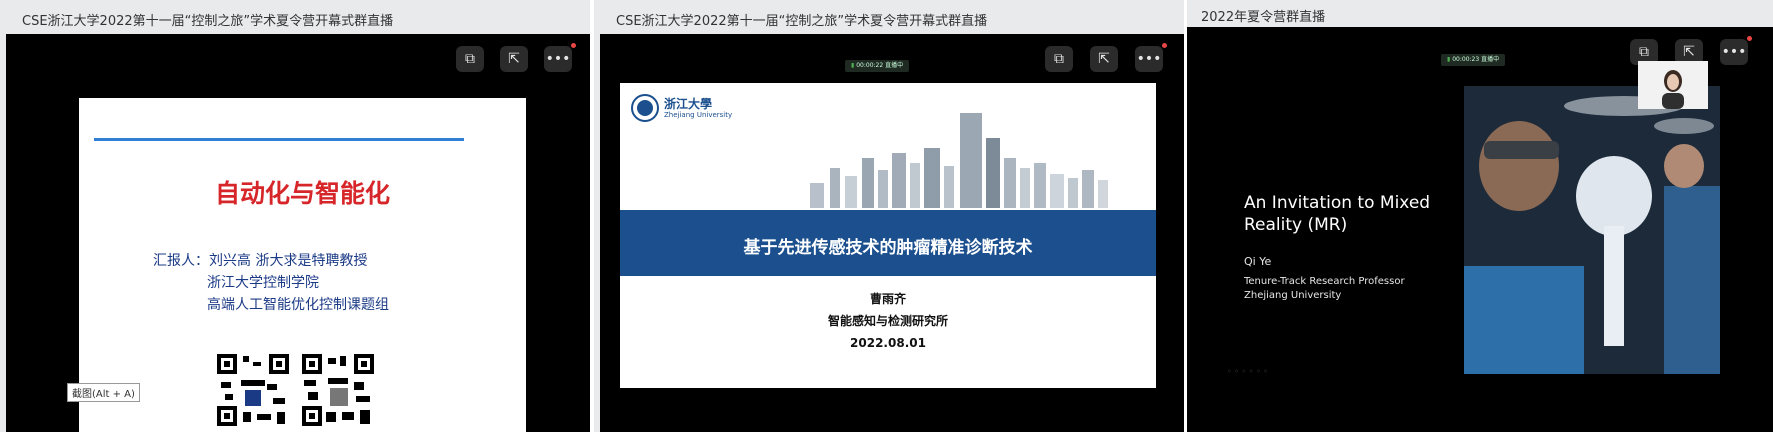 The image size is (1773, 432). Describe the element at coordinates (645, 108) in the screenshot. I see `university-emblem-icon` at that location.